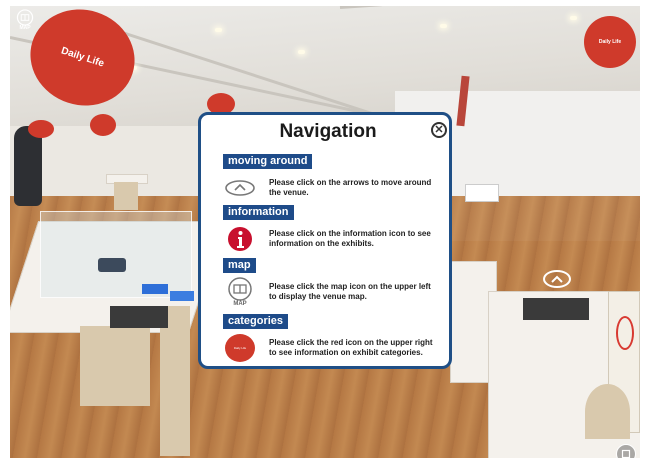 The image size is (649, 464). I want to click on close-button: ✕, so click(439, 130).